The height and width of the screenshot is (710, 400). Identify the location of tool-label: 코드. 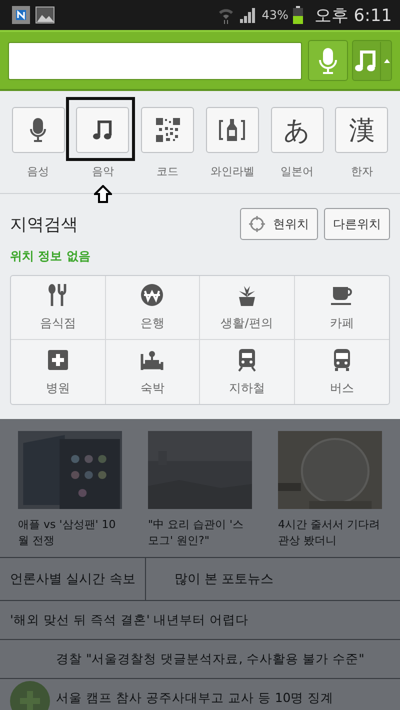
(167, 171).